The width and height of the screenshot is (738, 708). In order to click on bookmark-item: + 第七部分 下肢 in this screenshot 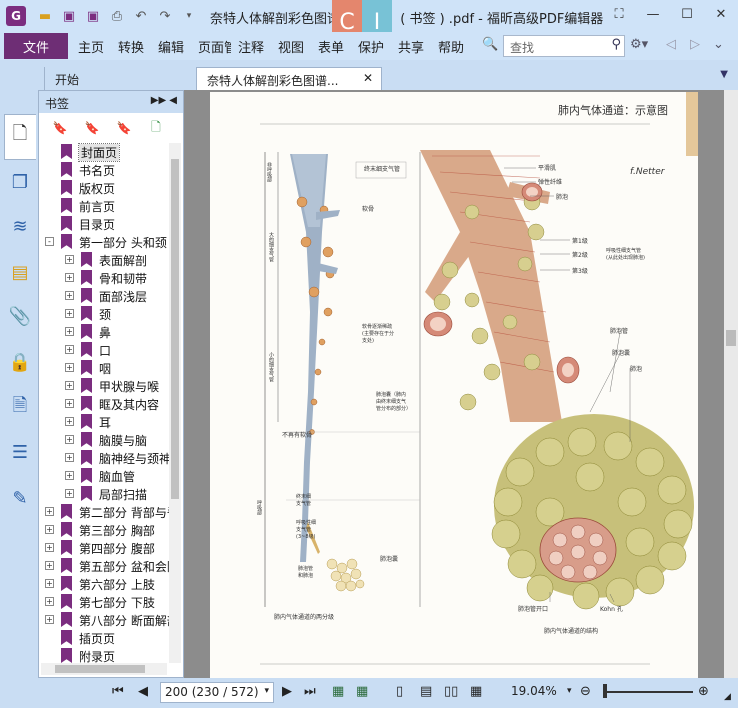, I will do `click(104, 602)`.